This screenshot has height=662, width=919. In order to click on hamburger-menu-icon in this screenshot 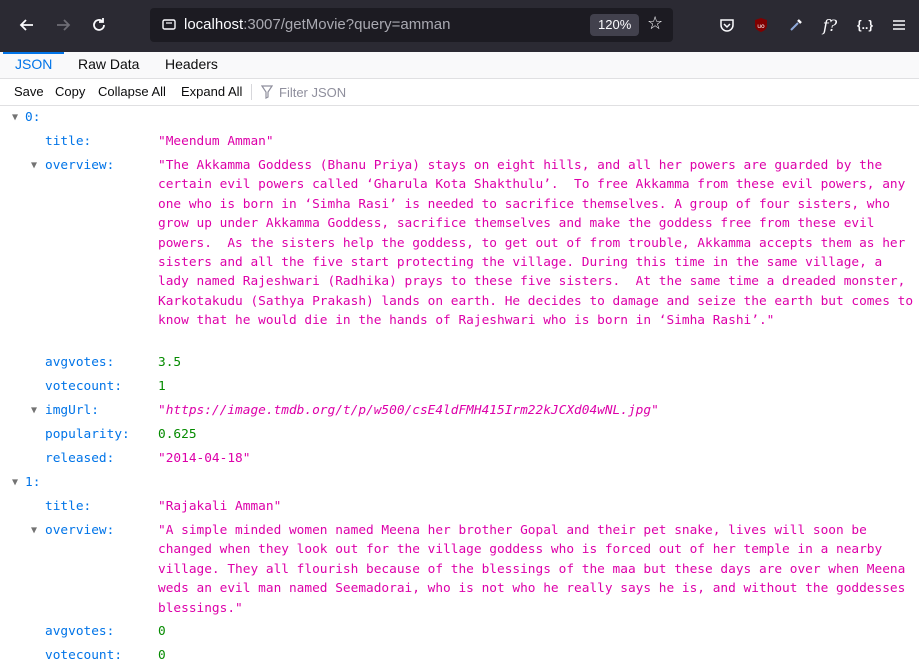, I will do `click(899, 25)`.